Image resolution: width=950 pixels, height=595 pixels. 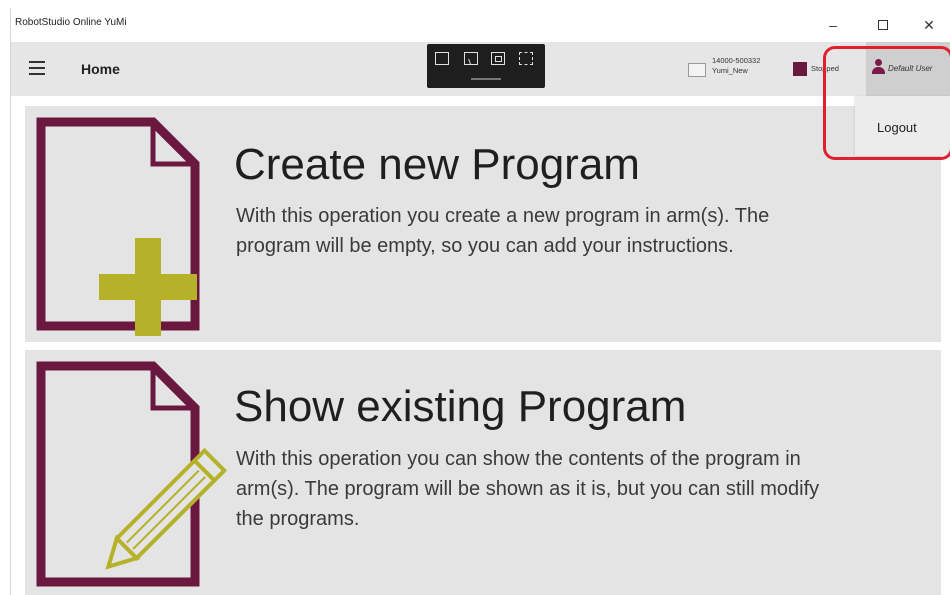 I want to click on controller-info: 14000-500332 Yumi_New, so click(x=736, y=66).